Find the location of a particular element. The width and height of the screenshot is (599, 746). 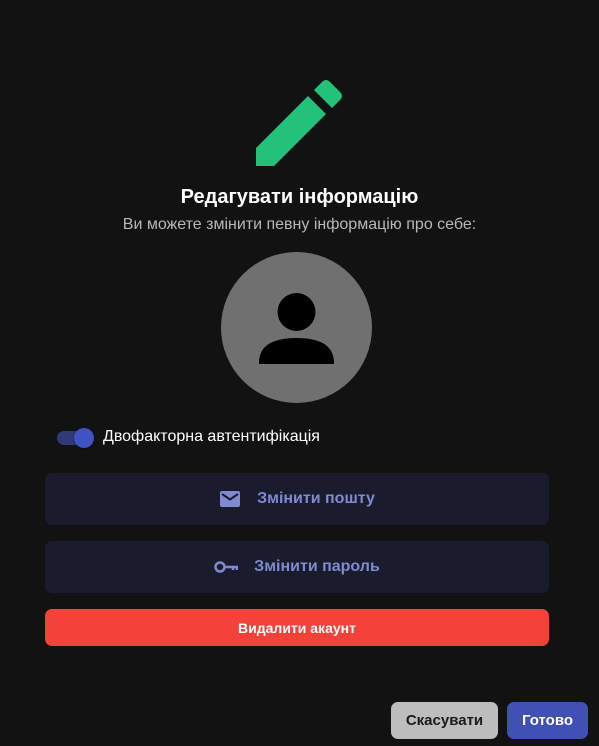

mail-icon is located at coordinates (230, 499).